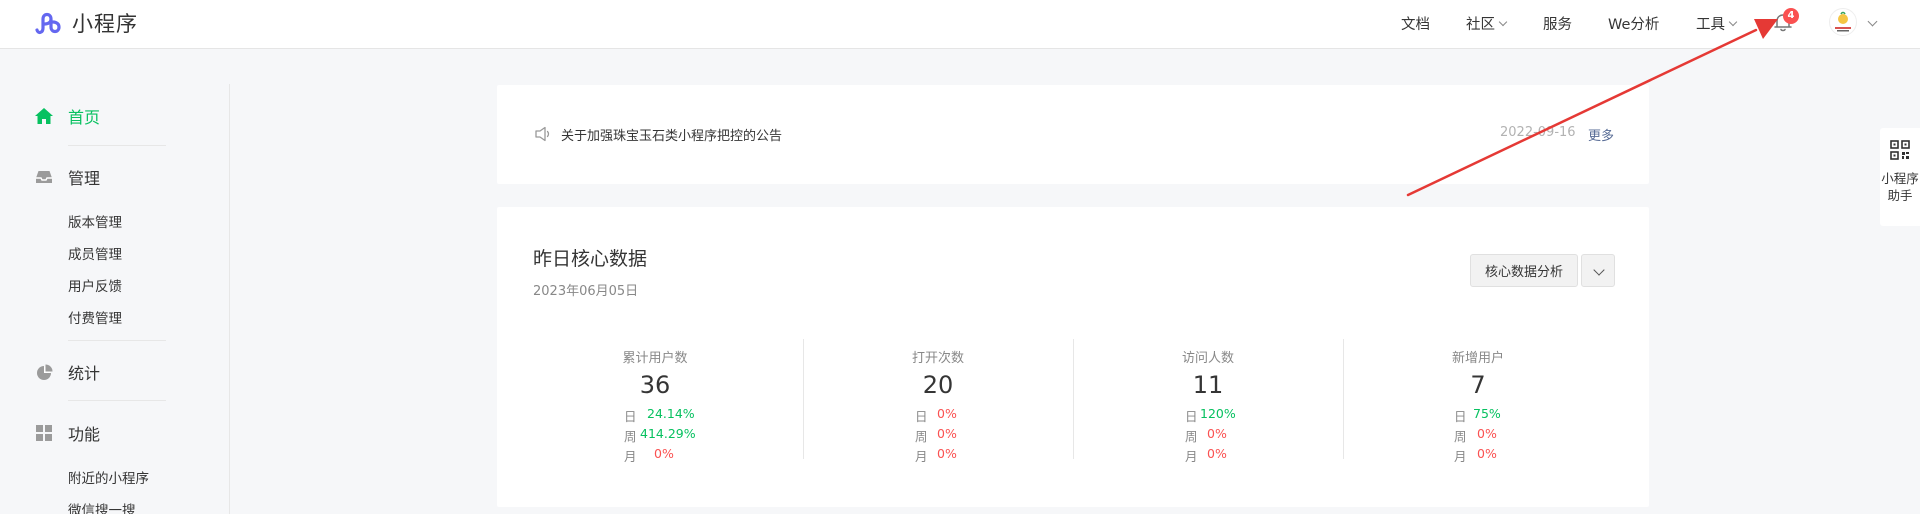 This screenshot has width=1920, height=514. I want to click on metric-label: 新增用户, so click(1477, 358).